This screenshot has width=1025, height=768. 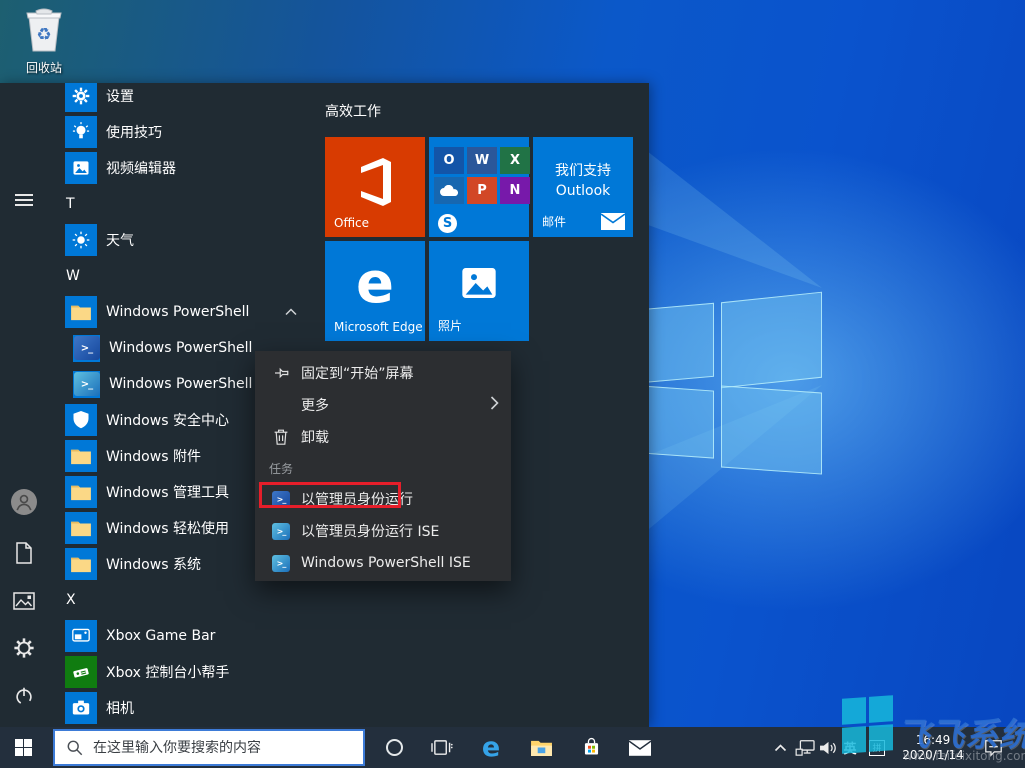 I want to click on tile-office-apps: O W X P N S, so click(x=479, y=187).